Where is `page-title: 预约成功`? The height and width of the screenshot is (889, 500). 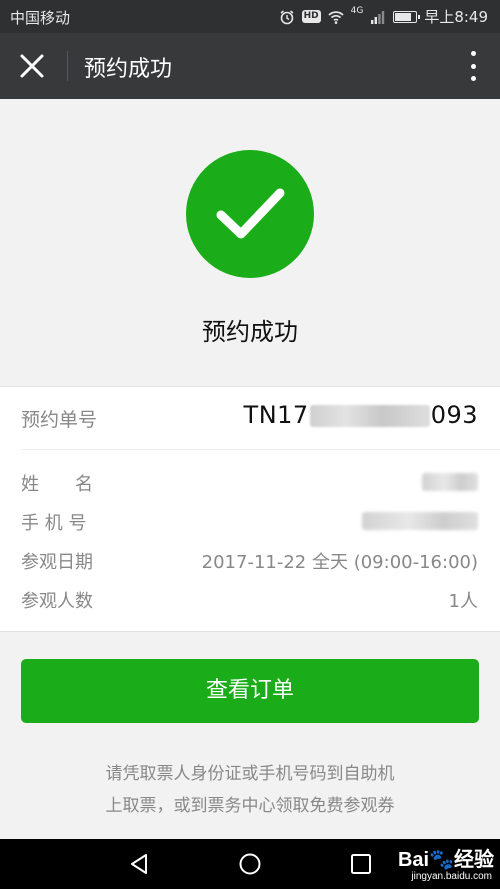 page-title: 预约成功 is located at coordinates (128, 69).